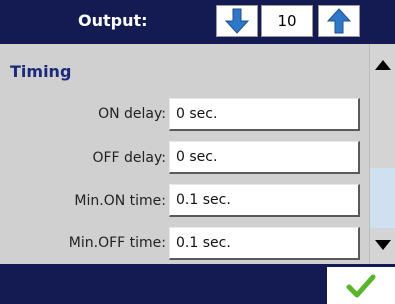  Describe the element at coordinates (129, 158) in the screenshot. I see `off-delay-label: OFF delay:` at that location.